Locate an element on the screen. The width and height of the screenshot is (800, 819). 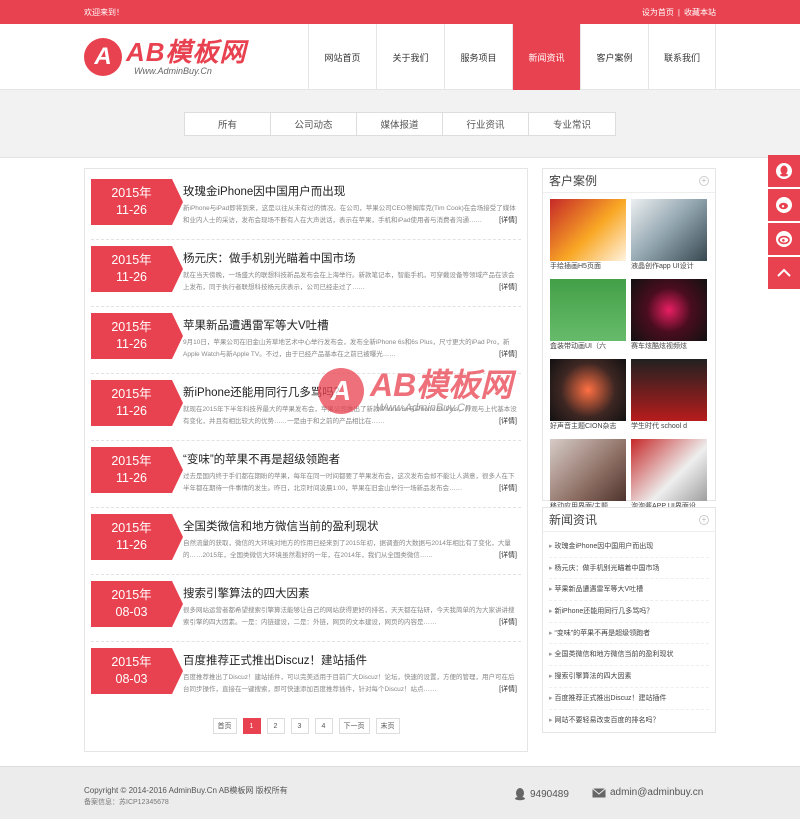
sidebar-news-link: 全国类微信和地方微信当前的盈利现状 is located at coordinates (629, 655).